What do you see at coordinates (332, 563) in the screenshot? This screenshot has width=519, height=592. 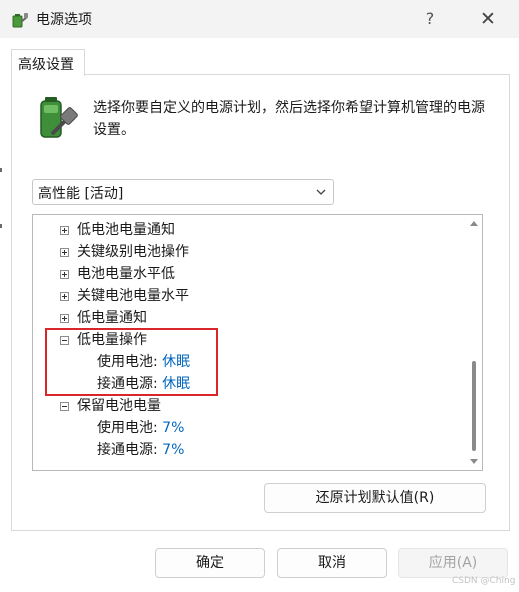 I see `cancel-button: 取消` at bounding box center [332, 563].